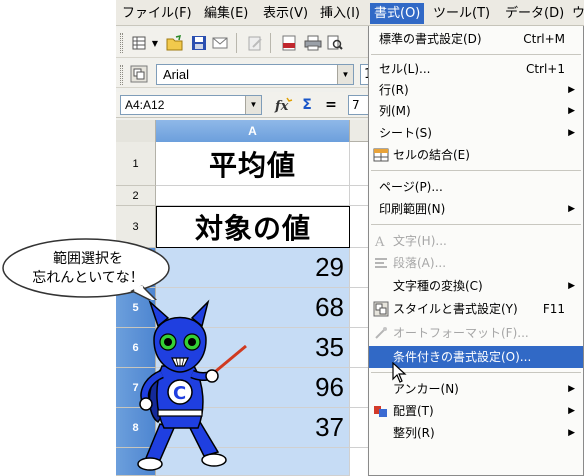 This screenshot has height=476, width=584. Describe the element at coordinates (476, 133) in the screenshot. I see `menu-item-sheet: シート(S) ▶` at that location.